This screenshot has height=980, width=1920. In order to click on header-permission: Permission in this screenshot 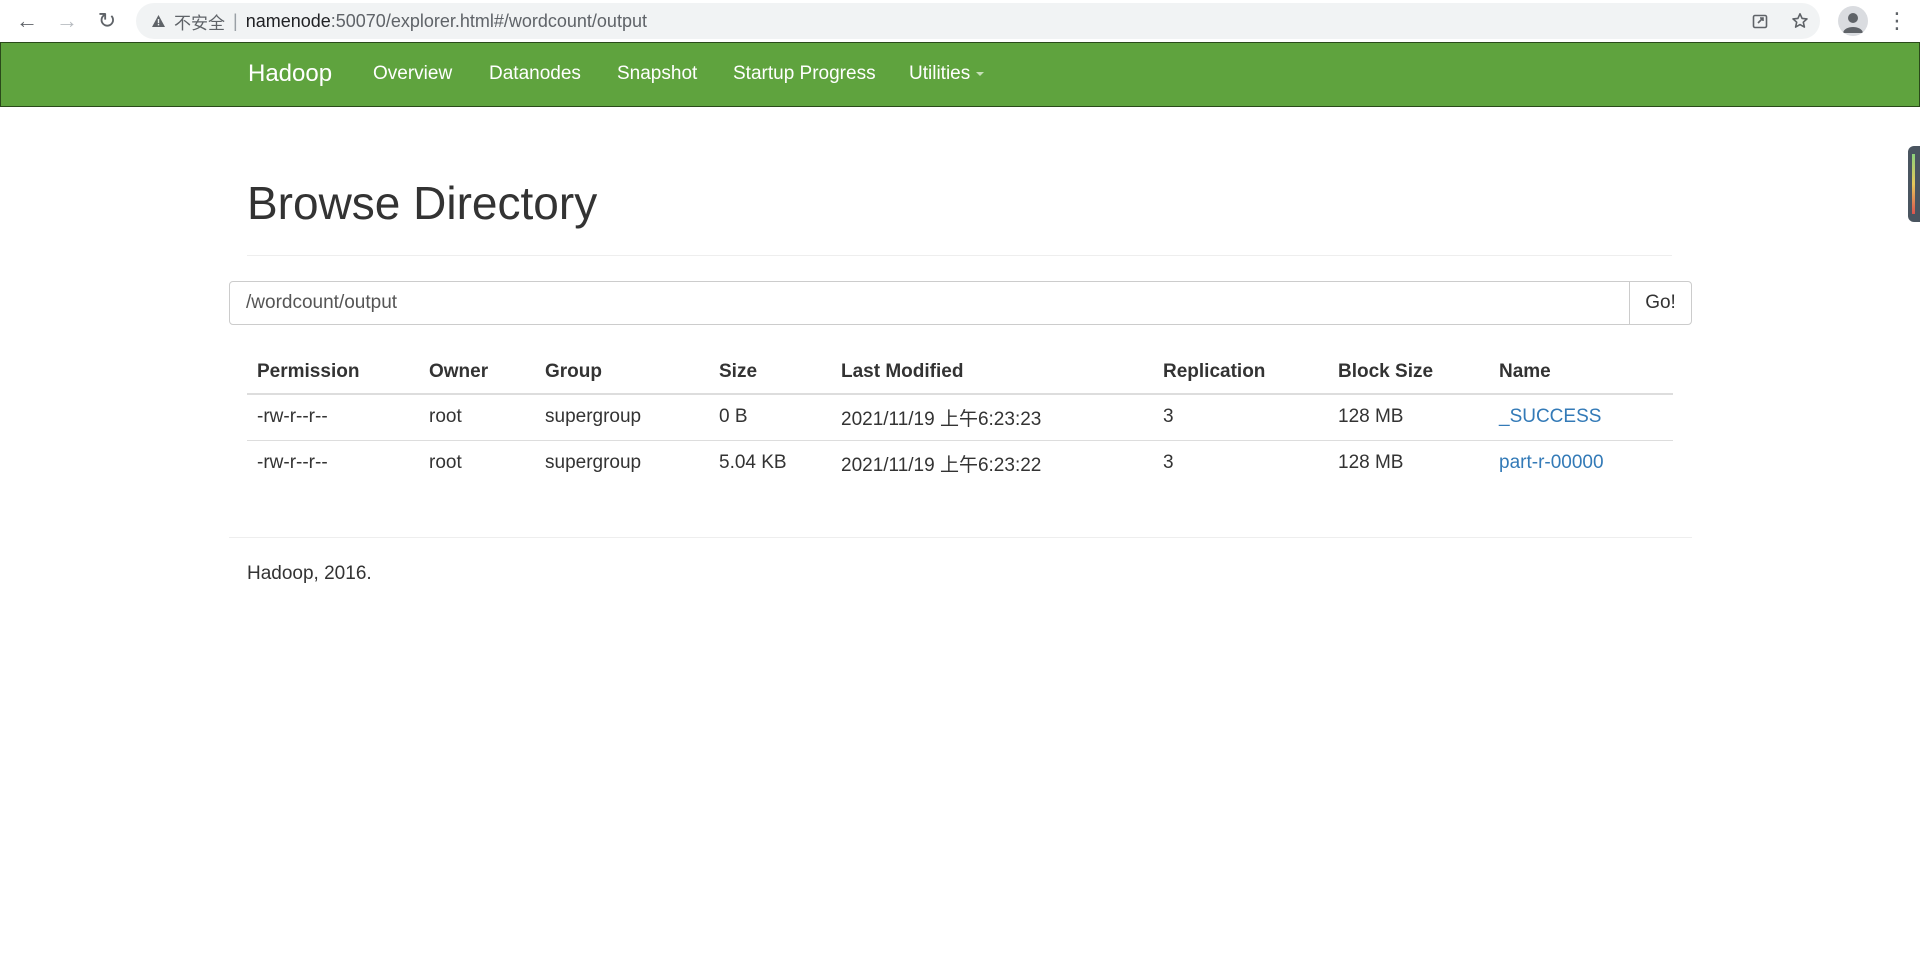, I will do `click(333, 372)`.